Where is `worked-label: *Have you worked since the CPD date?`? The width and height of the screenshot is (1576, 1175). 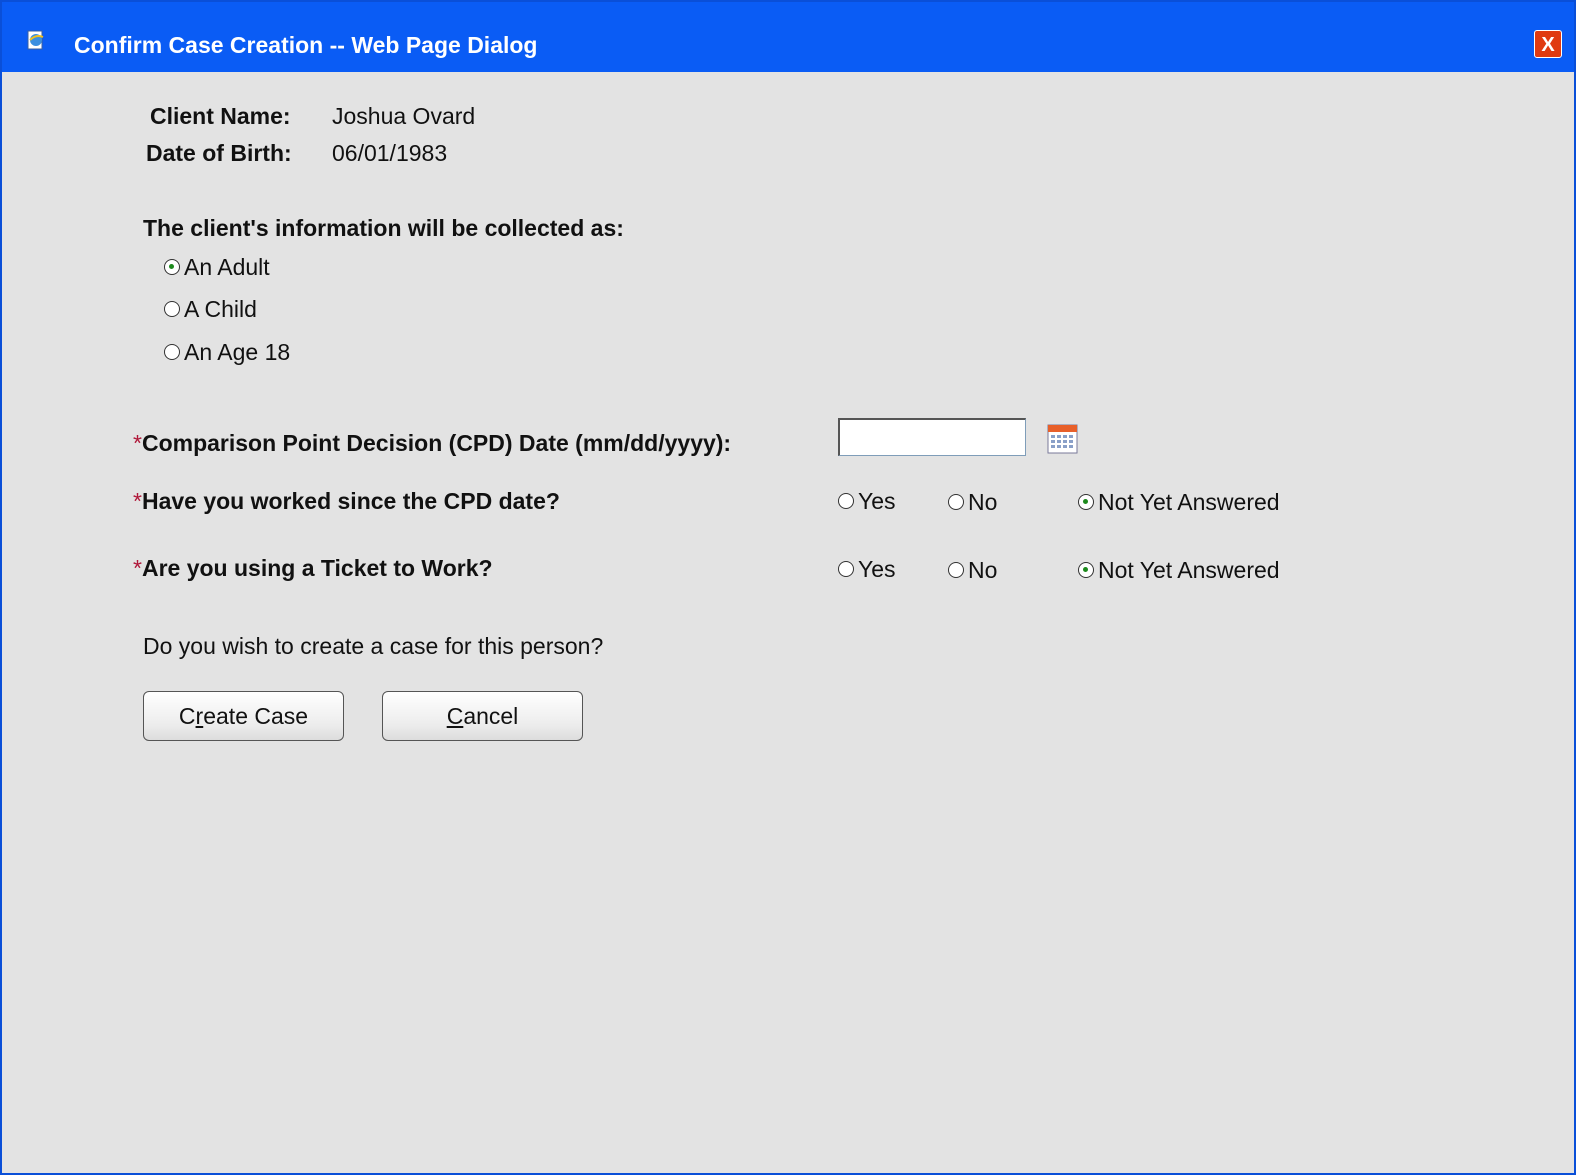
worked-label: *Have you worked since the CPD date? is located at coordinates (346, 501).